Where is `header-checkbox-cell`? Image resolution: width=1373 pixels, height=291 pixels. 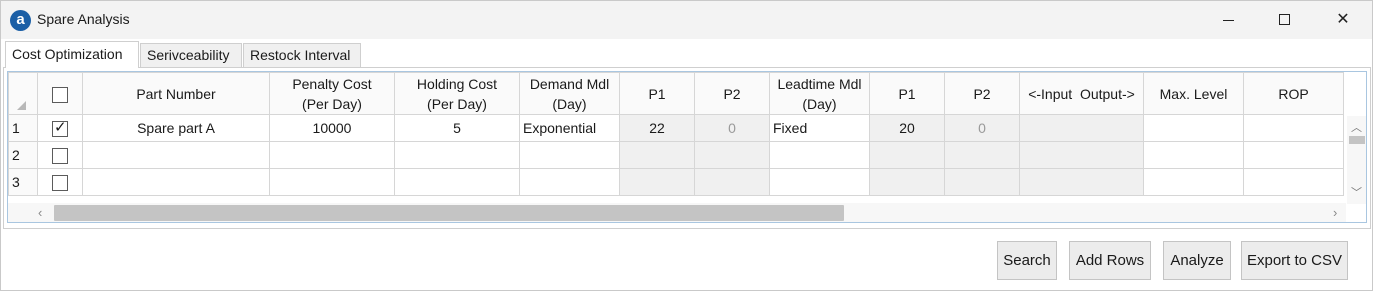
header-checkbox-cell is located at coordinates (60, 93).